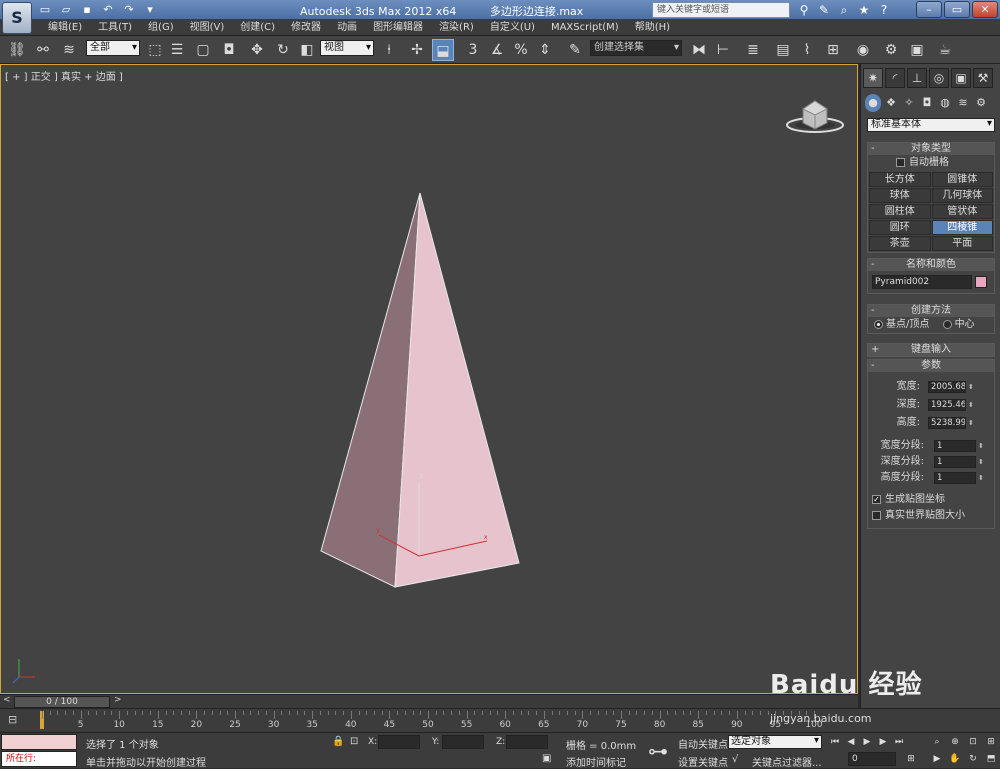  I want to click on undo-icon: ↶, so click(108, 10).